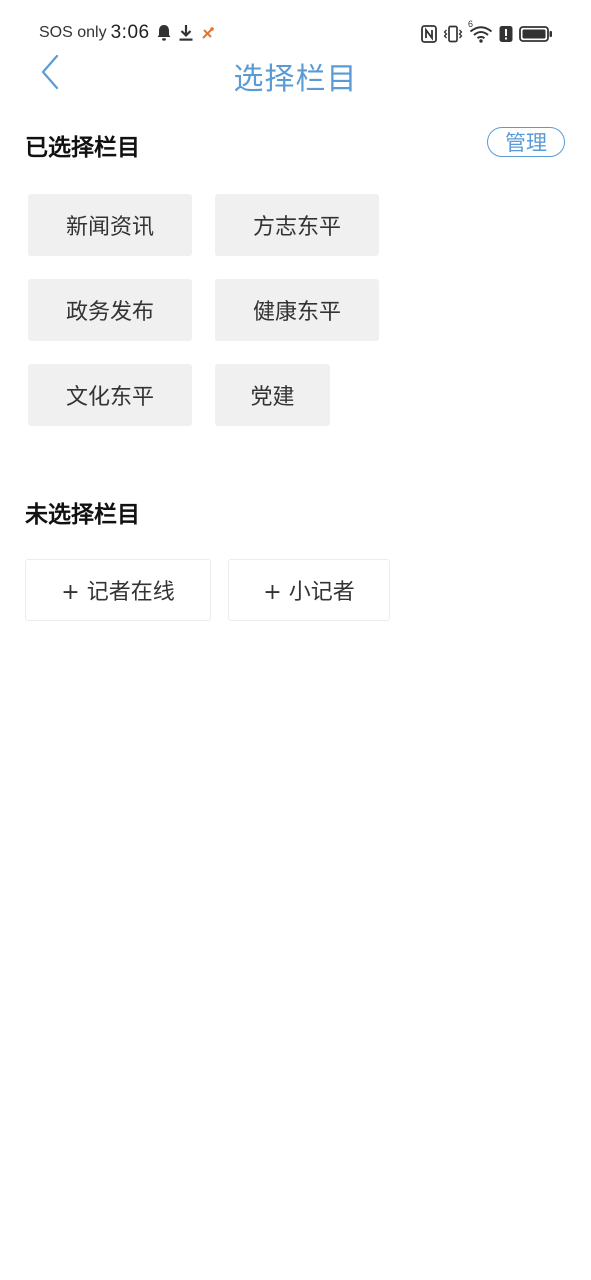 The height and width of the screenshot is (1280, 591). What do you see at coordinates (536, 34) in the screenshot?
I see `battery-icon` at bounding box center [536, 34].